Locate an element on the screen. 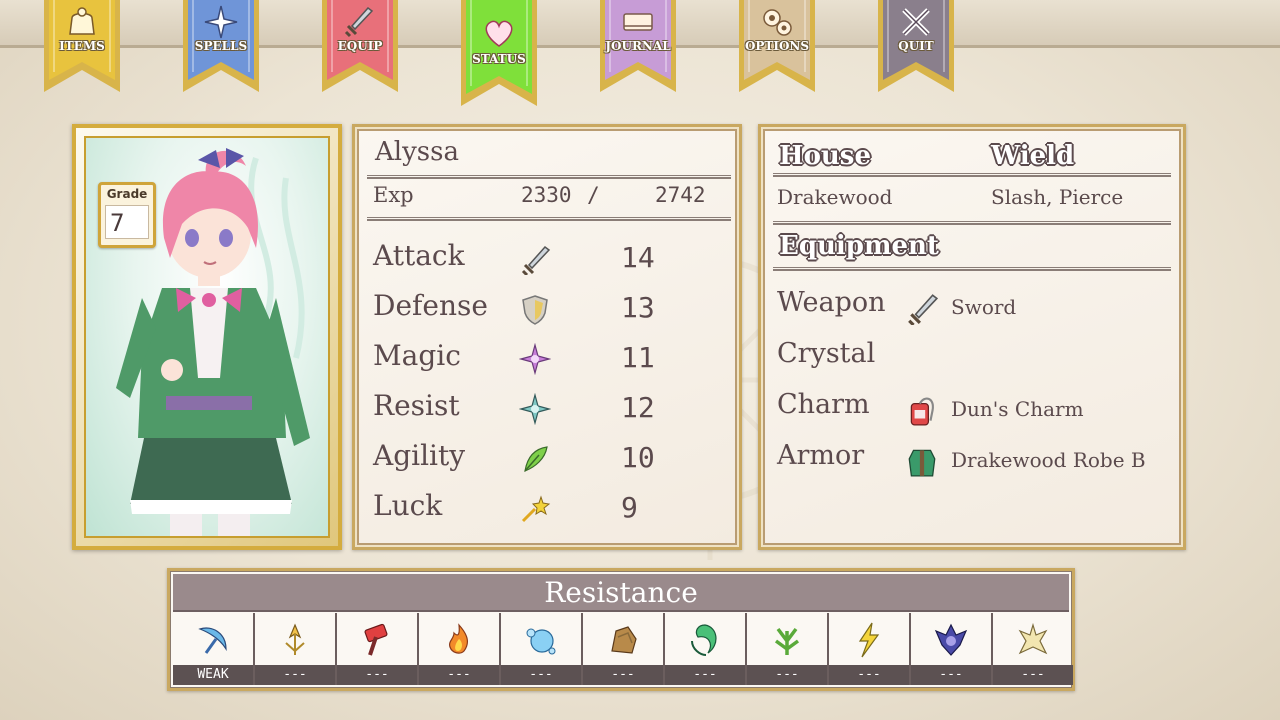 The height and width of the screenshot is (720, 1280). magic-star-icon is located at coordinates (535, 359).